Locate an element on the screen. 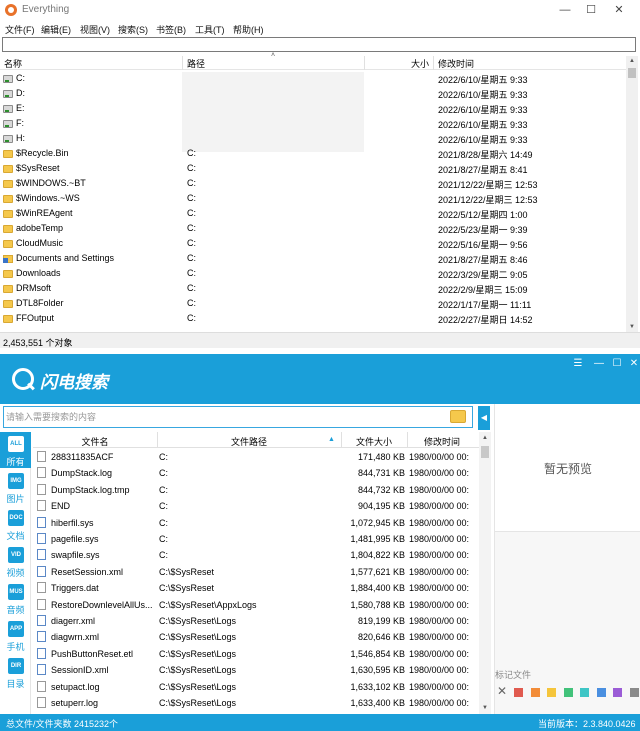  everything-logo-icon is located at coordinates (11, 10).